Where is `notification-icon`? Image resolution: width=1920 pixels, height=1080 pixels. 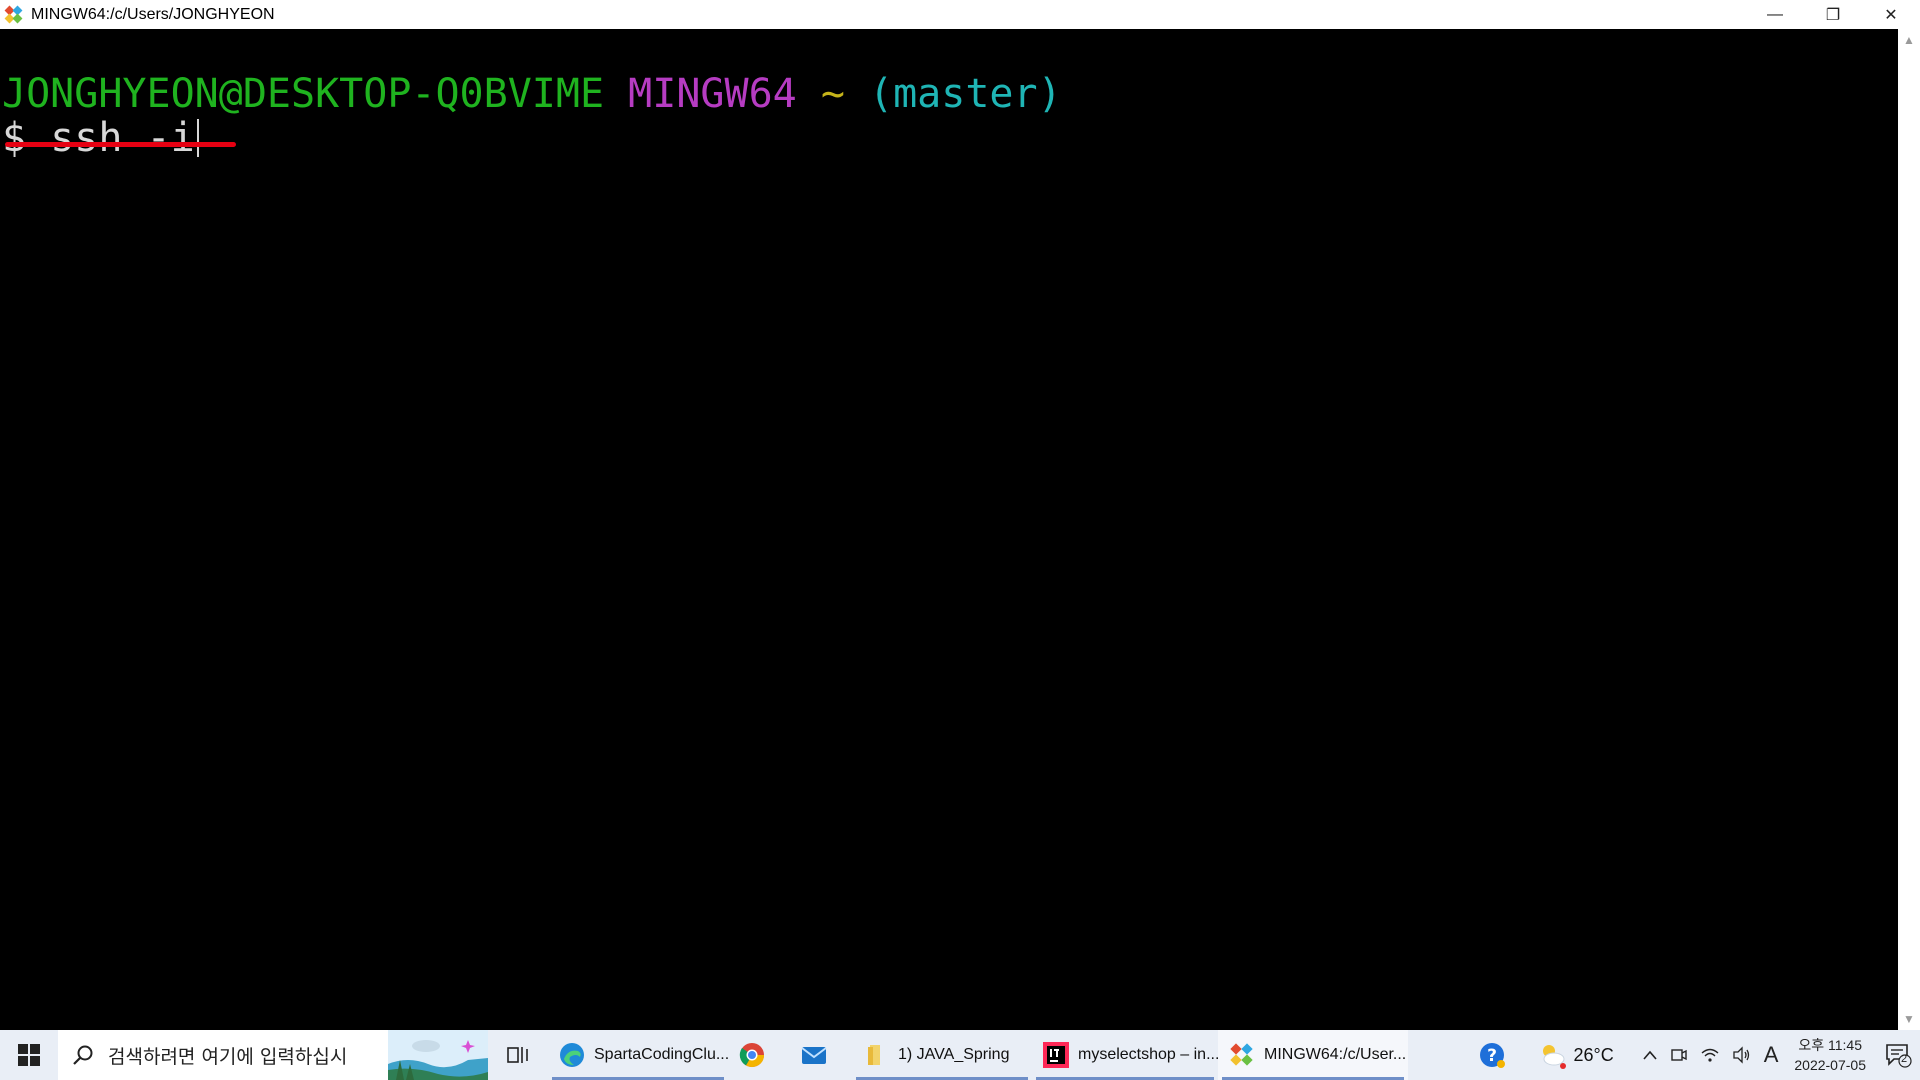
notification-icon is located at coordinates (1899, 1056).